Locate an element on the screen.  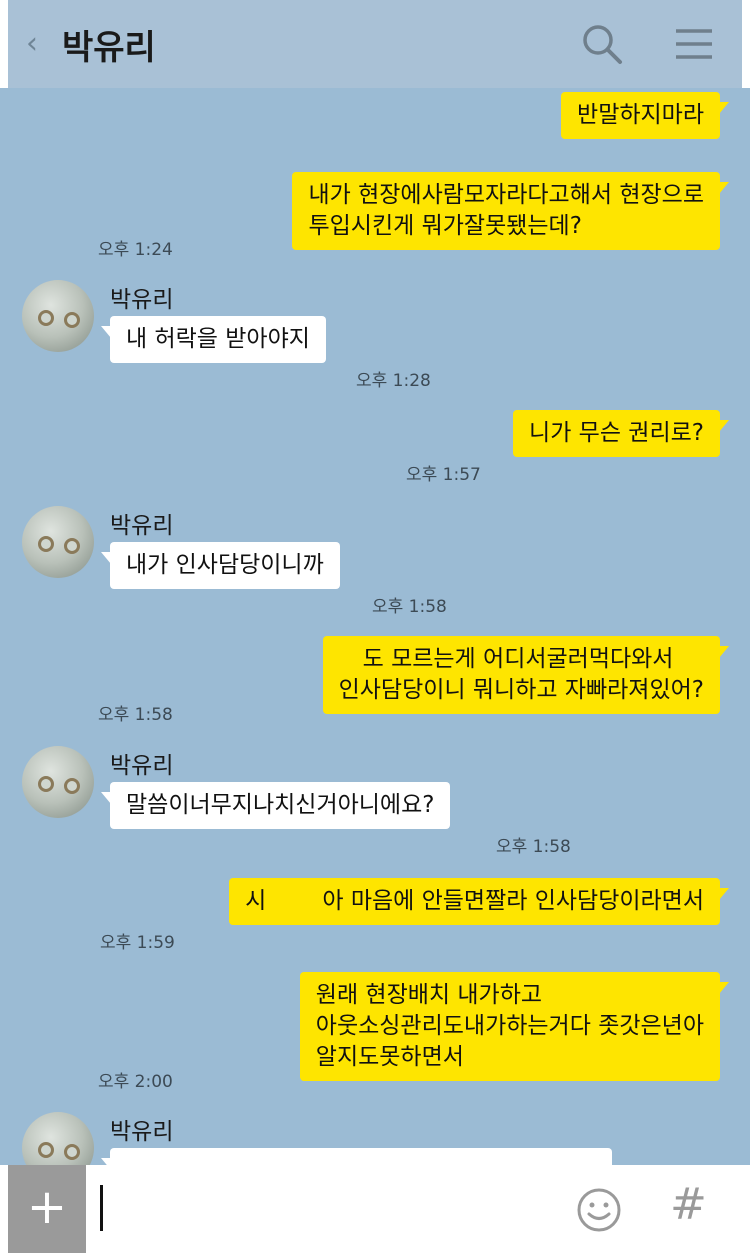
message-text: 원래 현장배치 내가하고 is located at coordinates (429, 995).